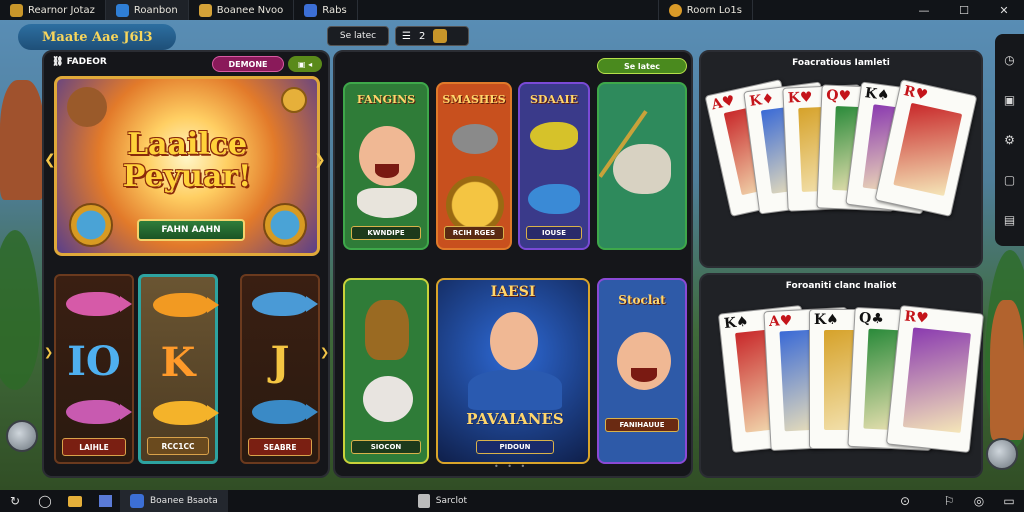  I want to click on back-icon: ↻, so click(15, 501).